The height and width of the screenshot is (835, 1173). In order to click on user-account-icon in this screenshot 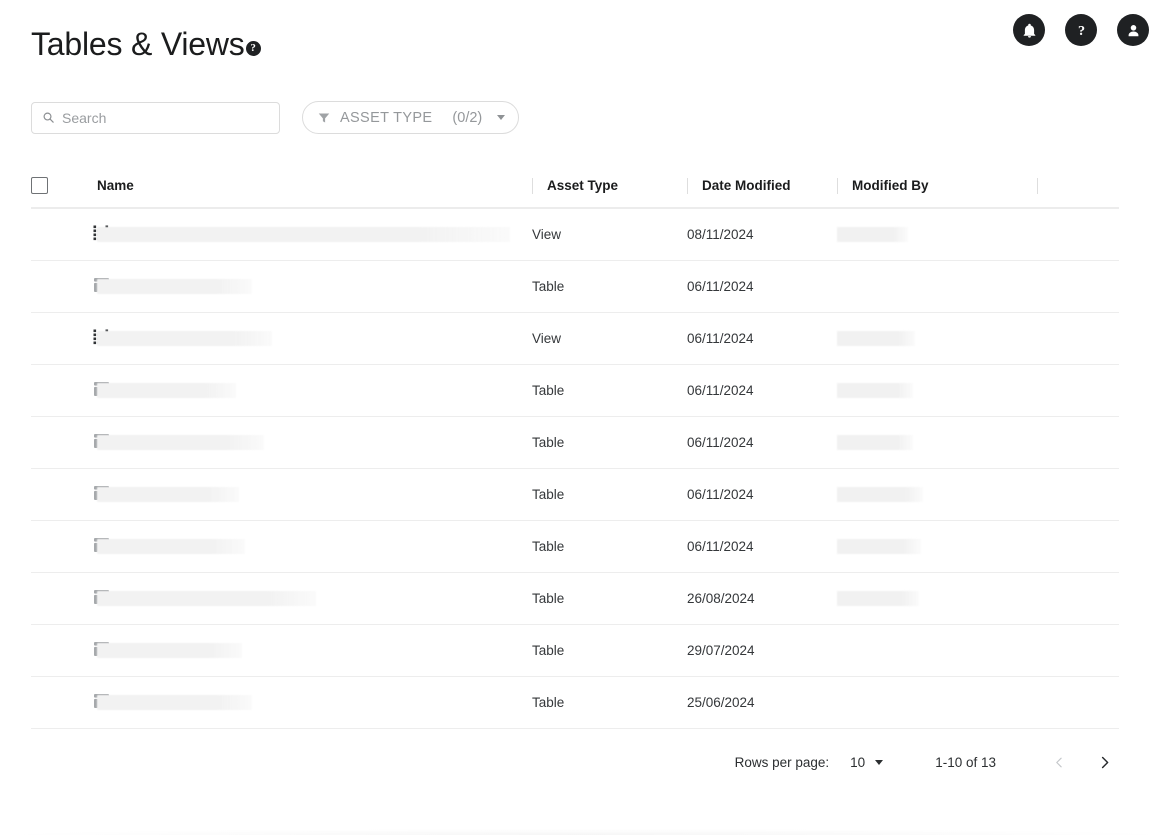, I will do `click(1133, 30)`.